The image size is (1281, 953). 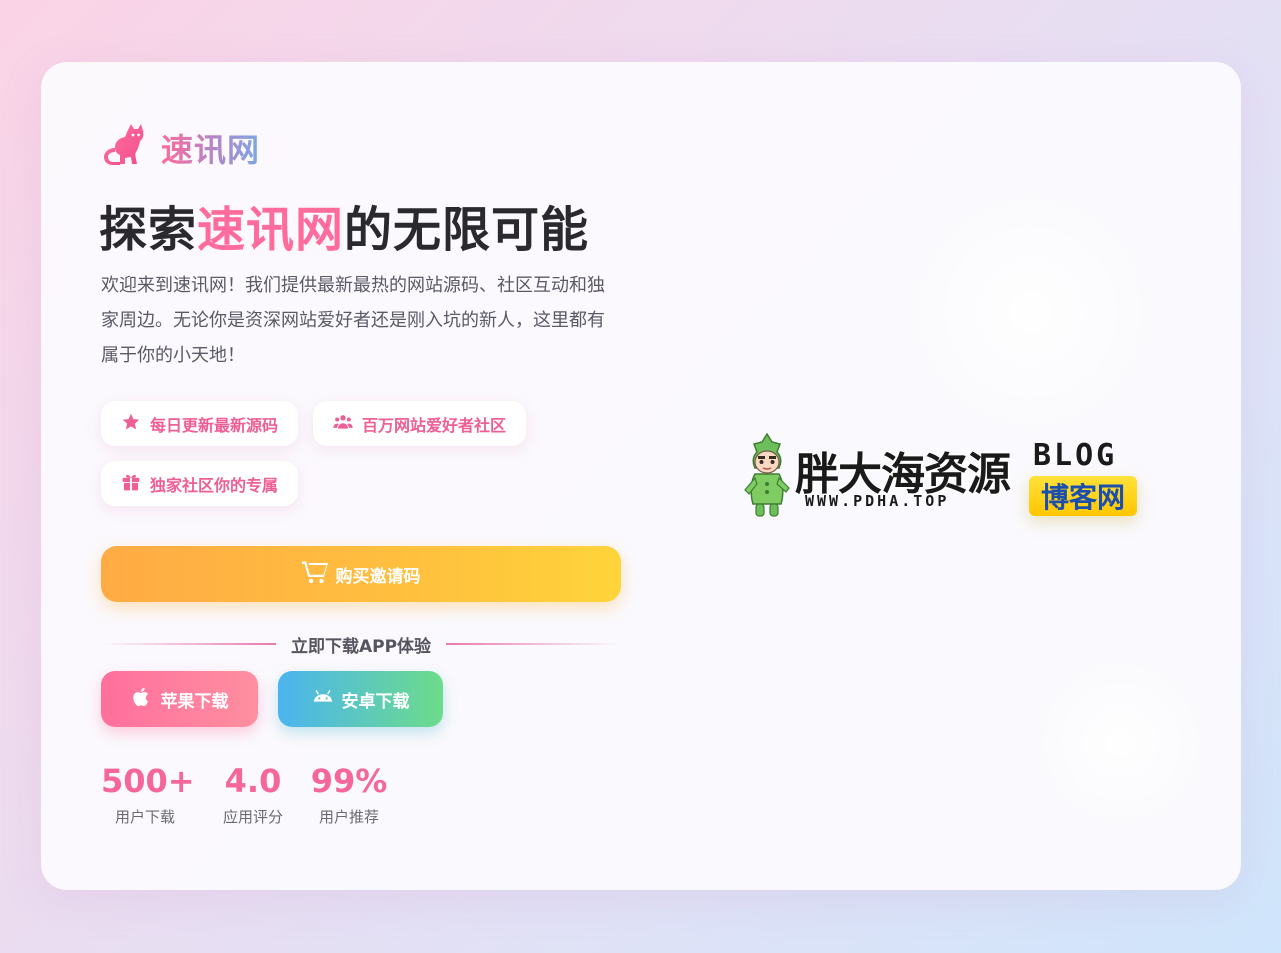 What do you see at coordinates (361, 644) in the screenshot?
I see `download-divider: 立即下载APP体验` at bounding box center [361, 644].